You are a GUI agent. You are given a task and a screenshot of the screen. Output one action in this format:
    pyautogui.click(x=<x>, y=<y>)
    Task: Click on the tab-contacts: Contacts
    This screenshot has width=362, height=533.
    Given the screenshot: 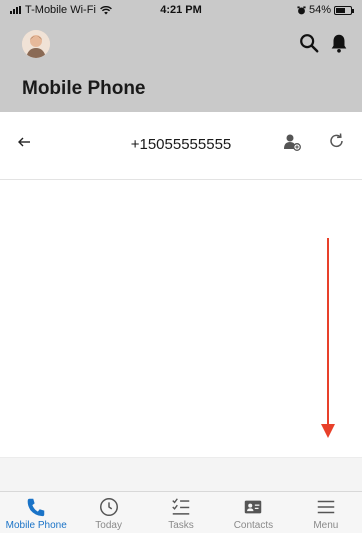 What is the action you would take?
    pyautogui.click(x=253, y=512)
    